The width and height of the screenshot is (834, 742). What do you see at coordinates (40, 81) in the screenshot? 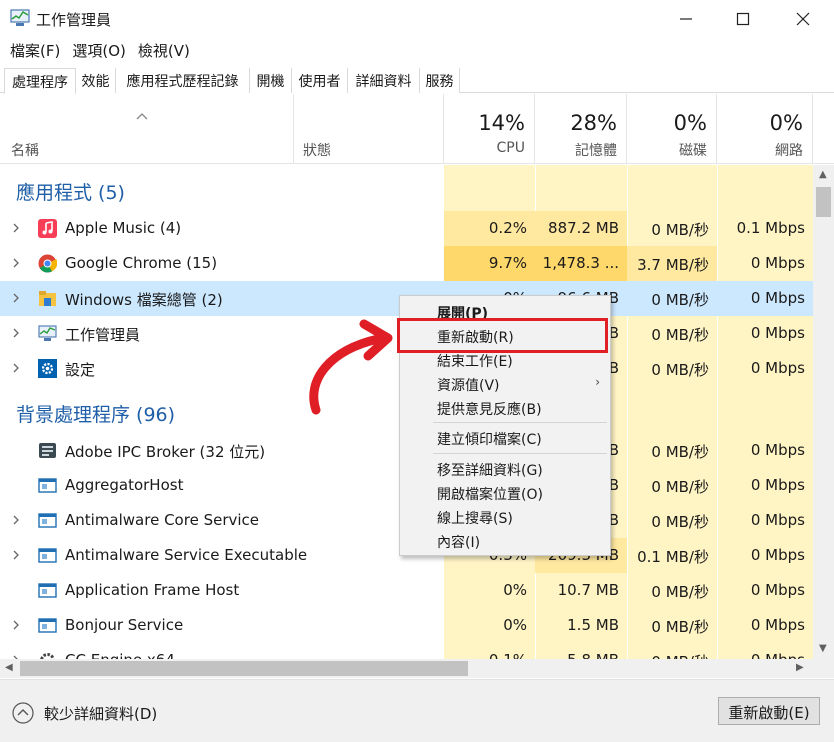
I see `tab-processes: 處理程序` at bounding box center [40, 81].